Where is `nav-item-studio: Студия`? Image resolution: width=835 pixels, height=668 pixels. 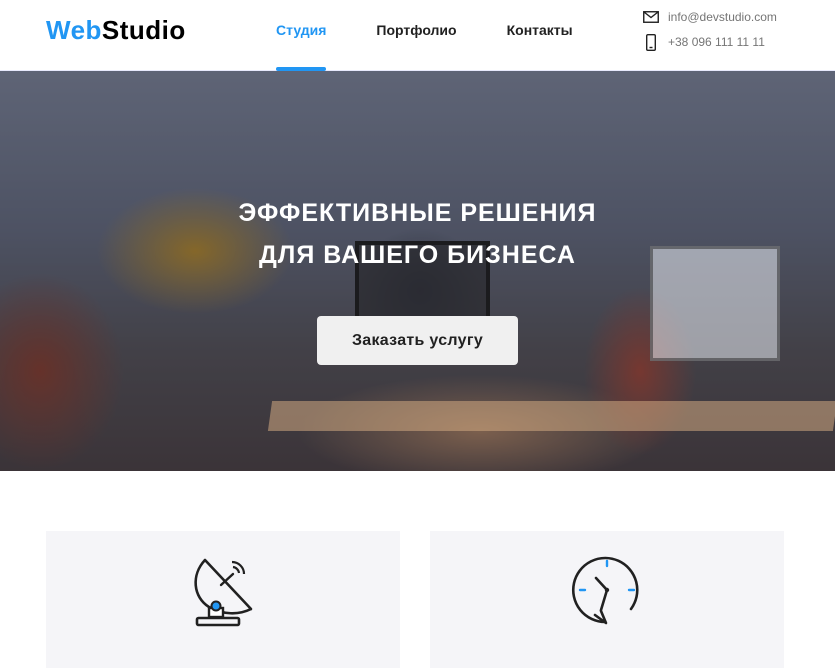 nav-item-studio: Студия is located at coordinates (301, 35).